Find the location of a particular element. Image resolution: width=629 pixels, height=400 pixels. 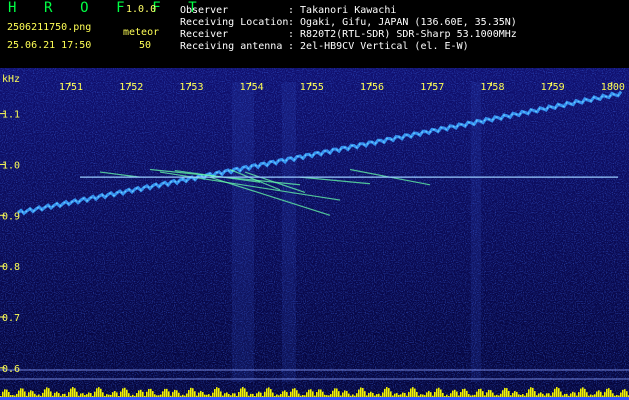

info-label-antenna: Receiving antenna is located at coordinates (231, 46).